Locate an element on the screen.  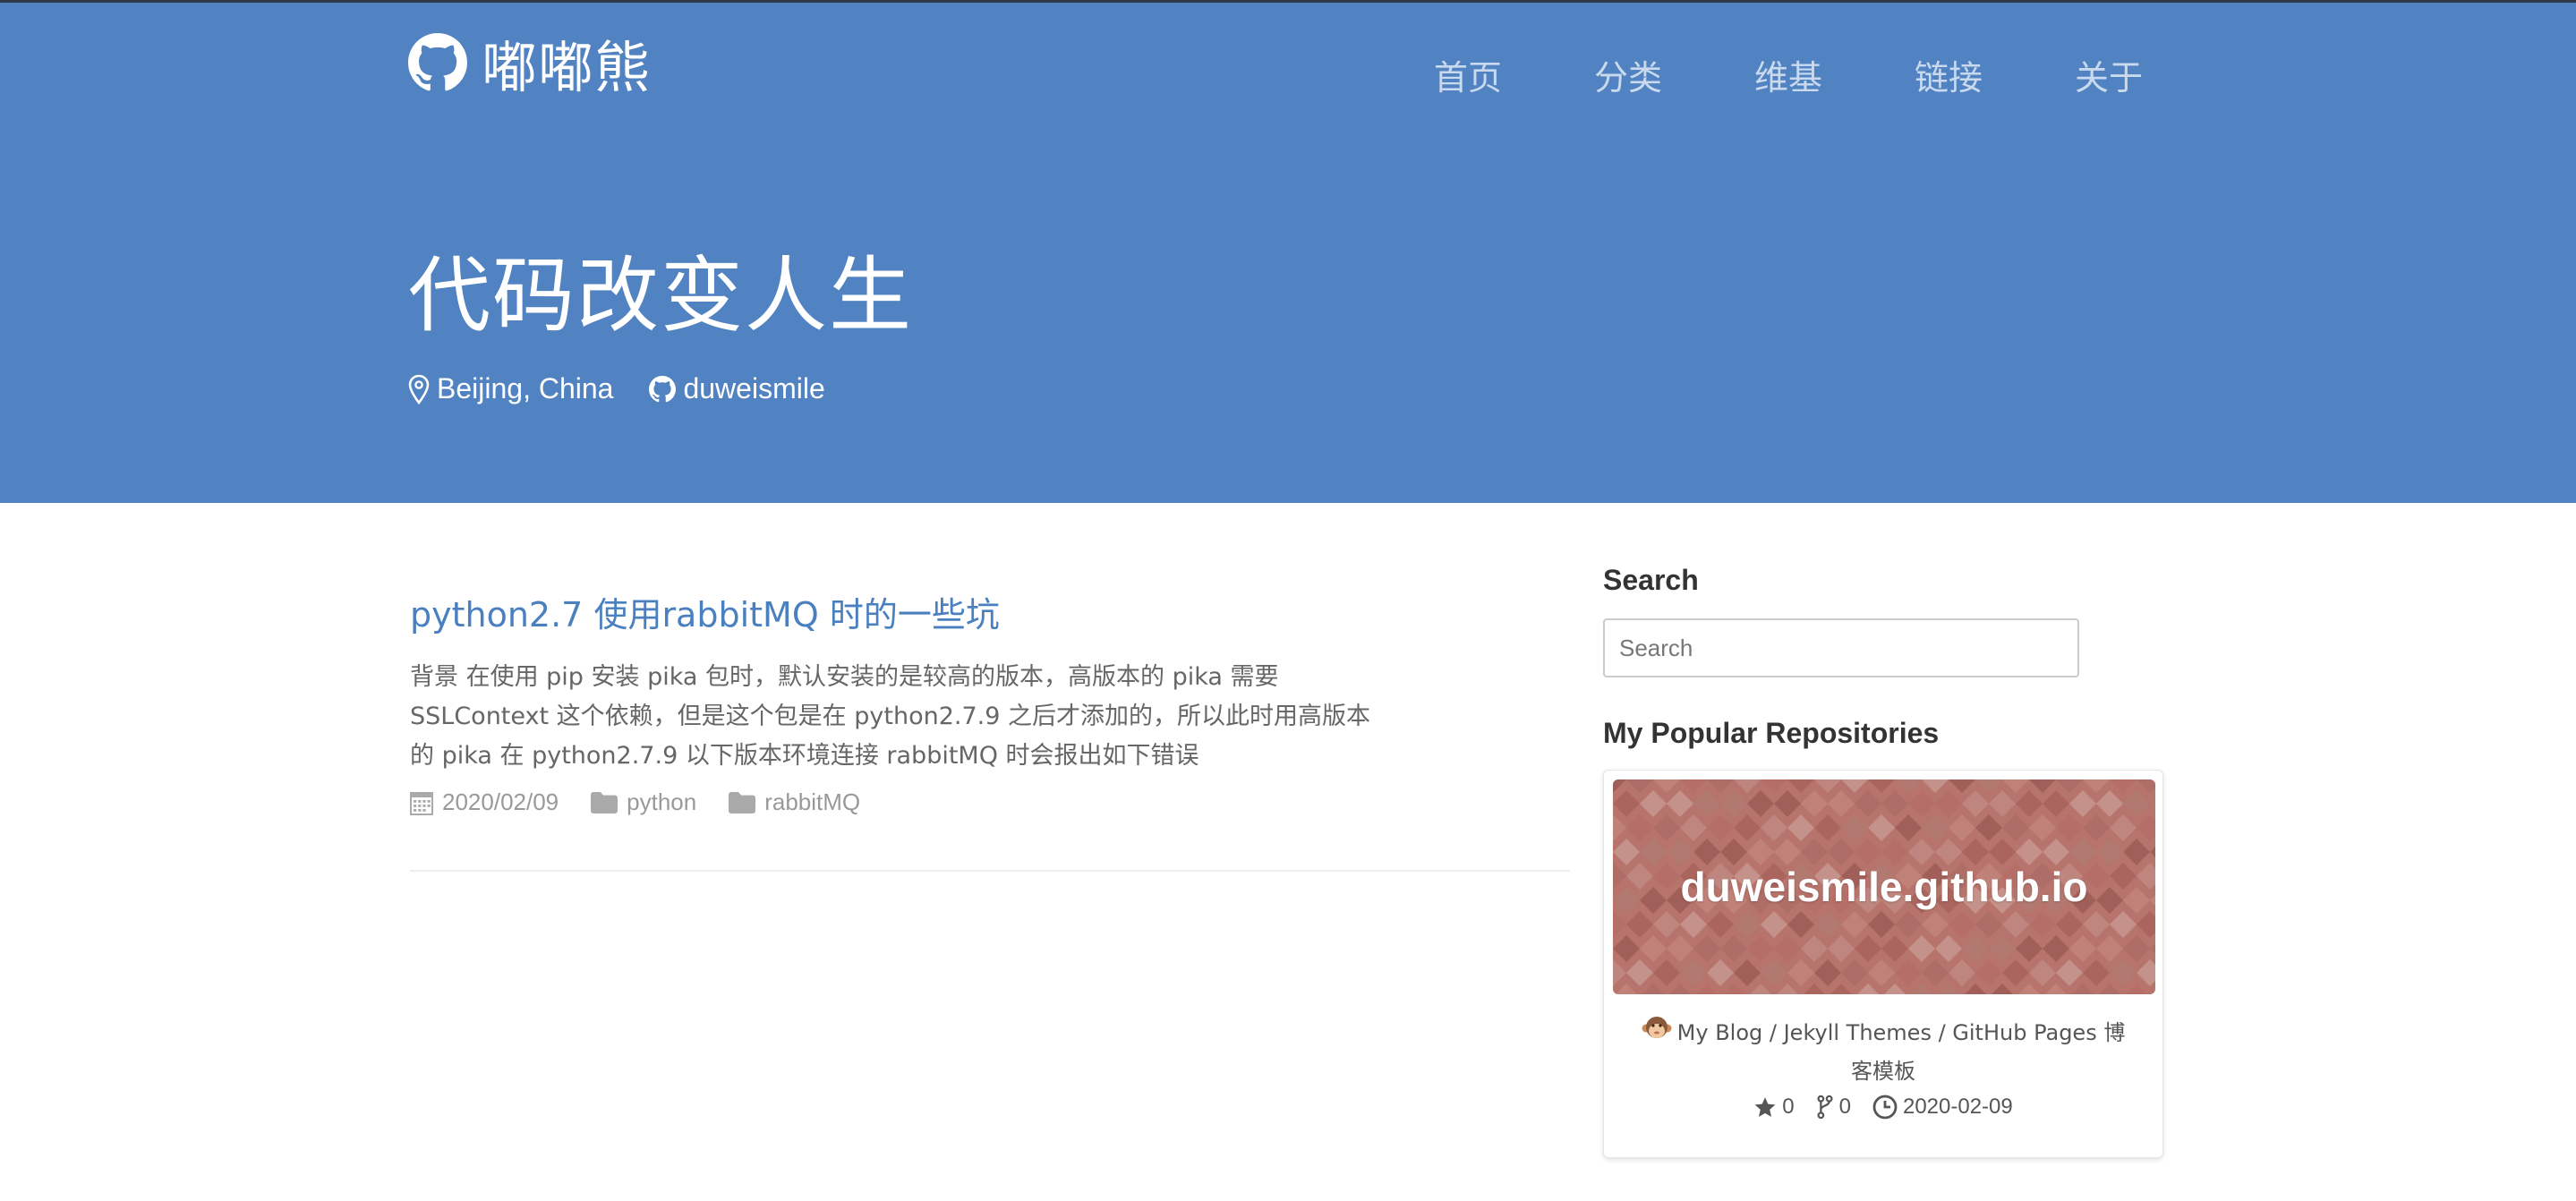
profile-meta: Beijing, China duweismile is located at coordinates (634, 388).